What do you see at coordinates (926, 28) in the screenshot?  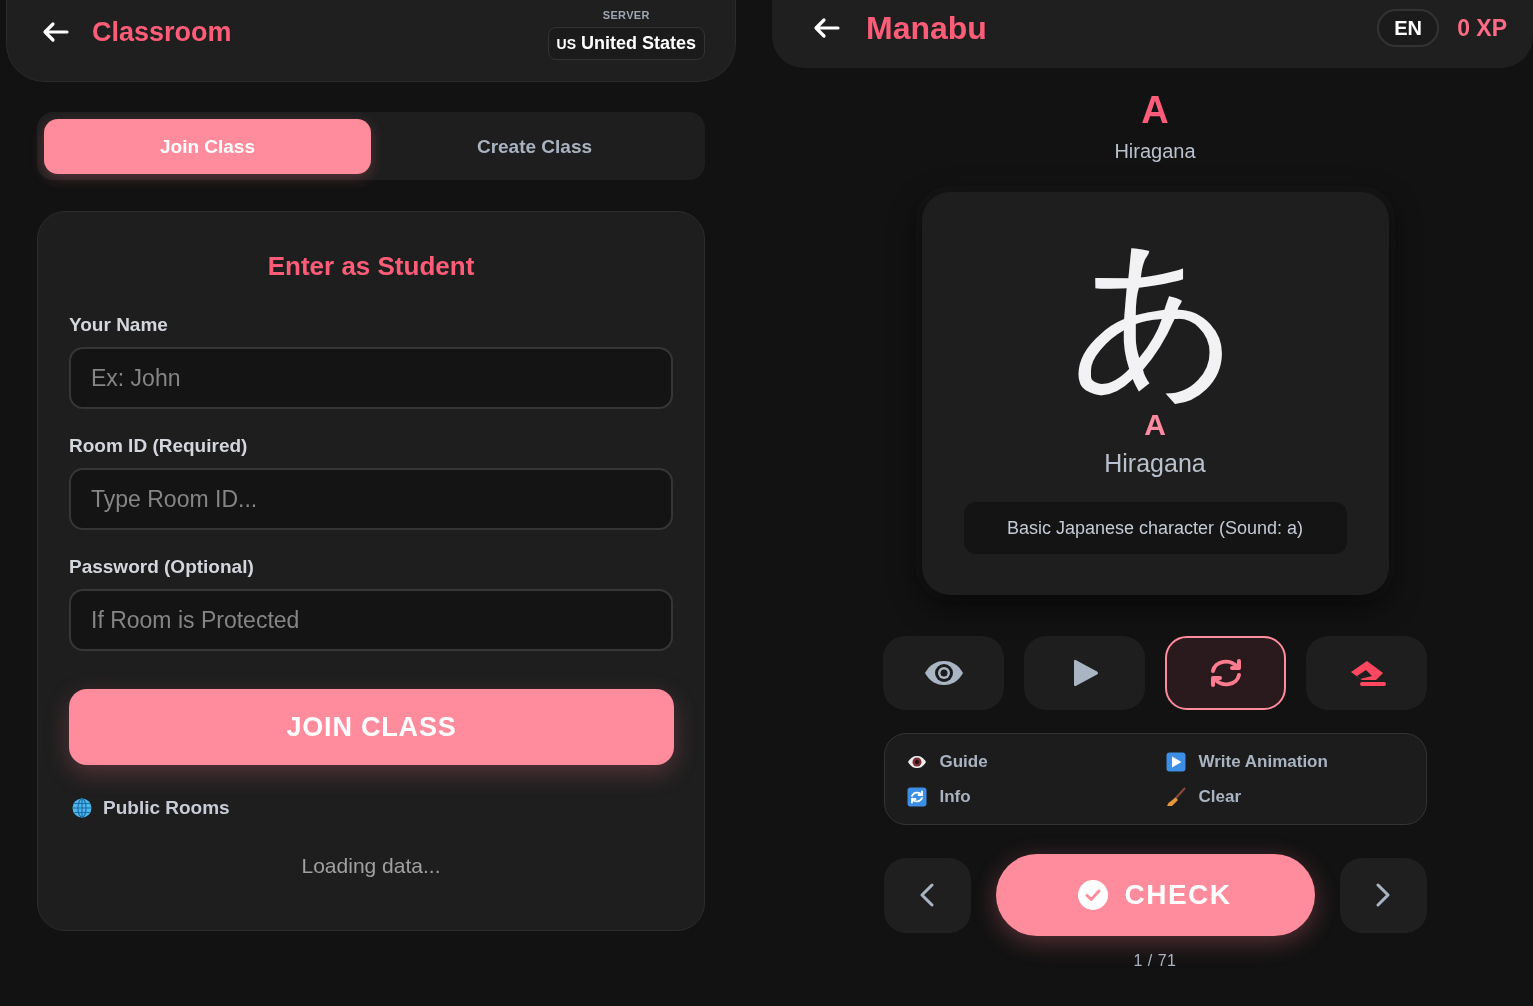 I see `app-title: Manabu` at bounding box center [926, 28].